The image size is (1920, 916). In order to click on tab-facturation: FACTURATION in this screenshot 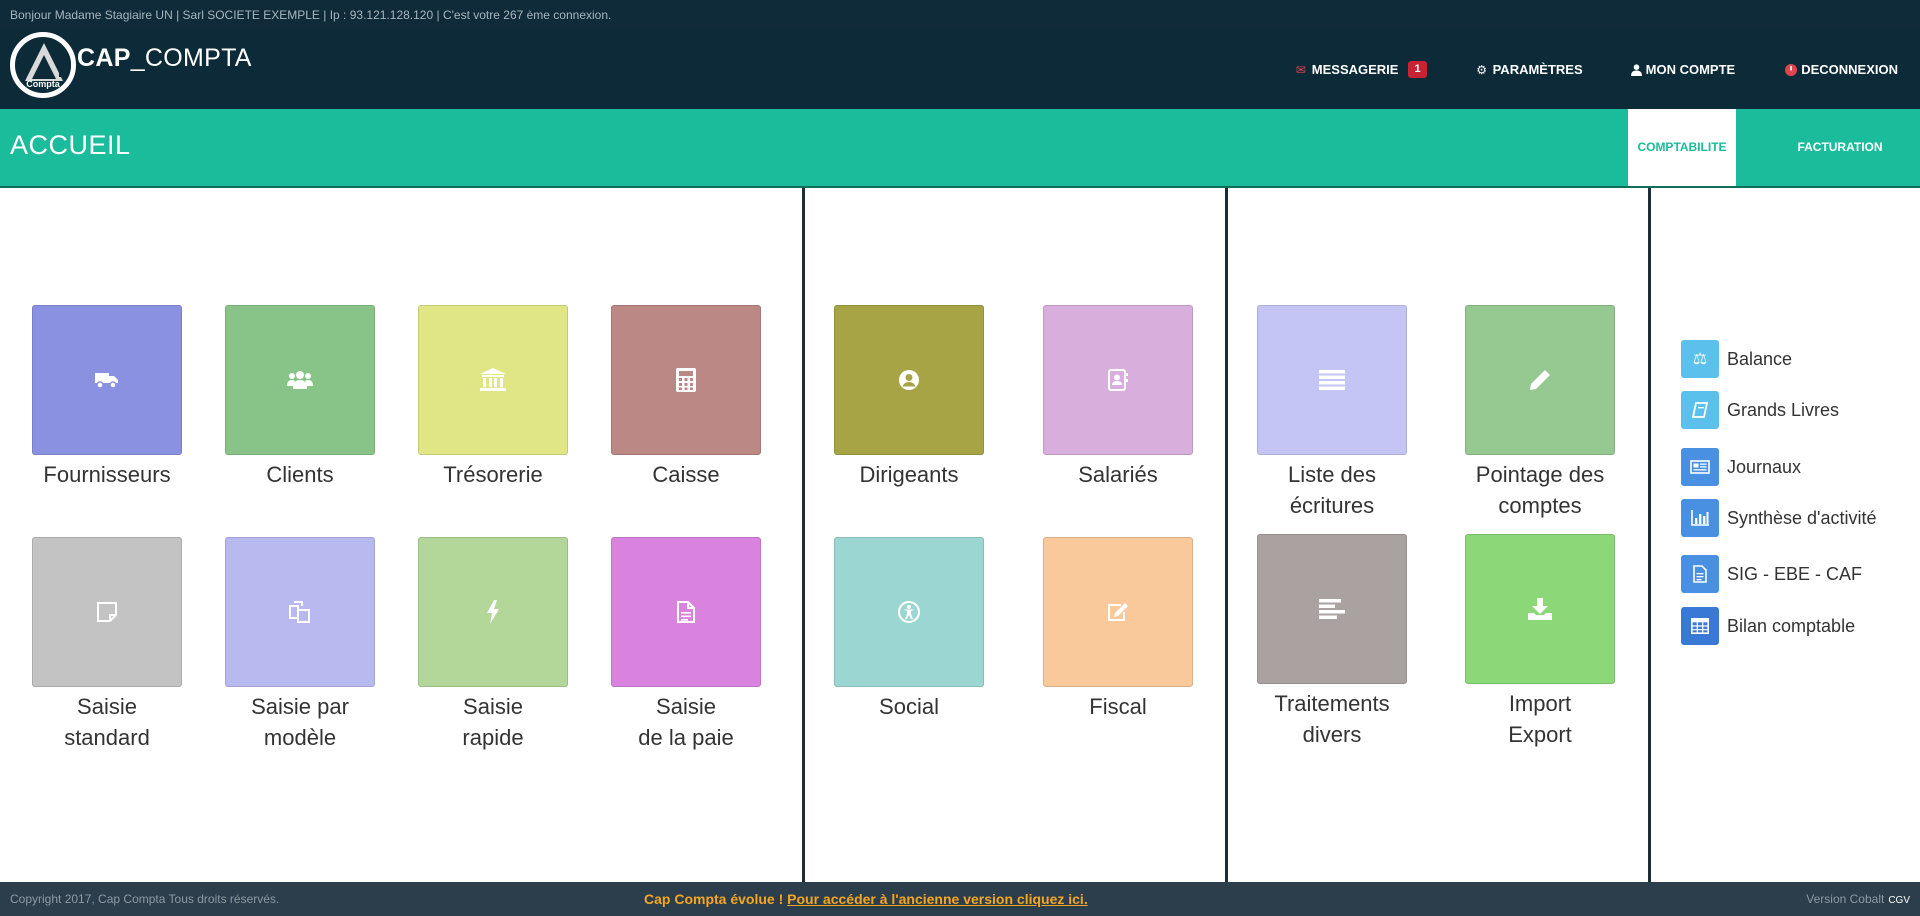, I will do `click(1840, 147)`.